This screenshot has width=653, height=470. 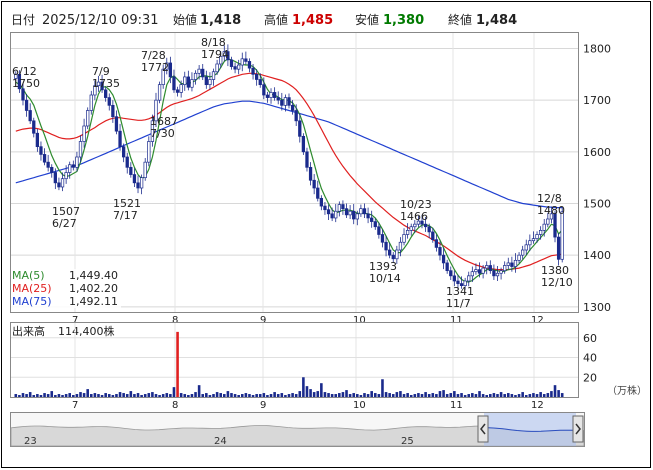 What do you see at coordinates (28, 275) in the screenshot?
I see `legend-name: MA(5)` at bounding box center [28, 275].